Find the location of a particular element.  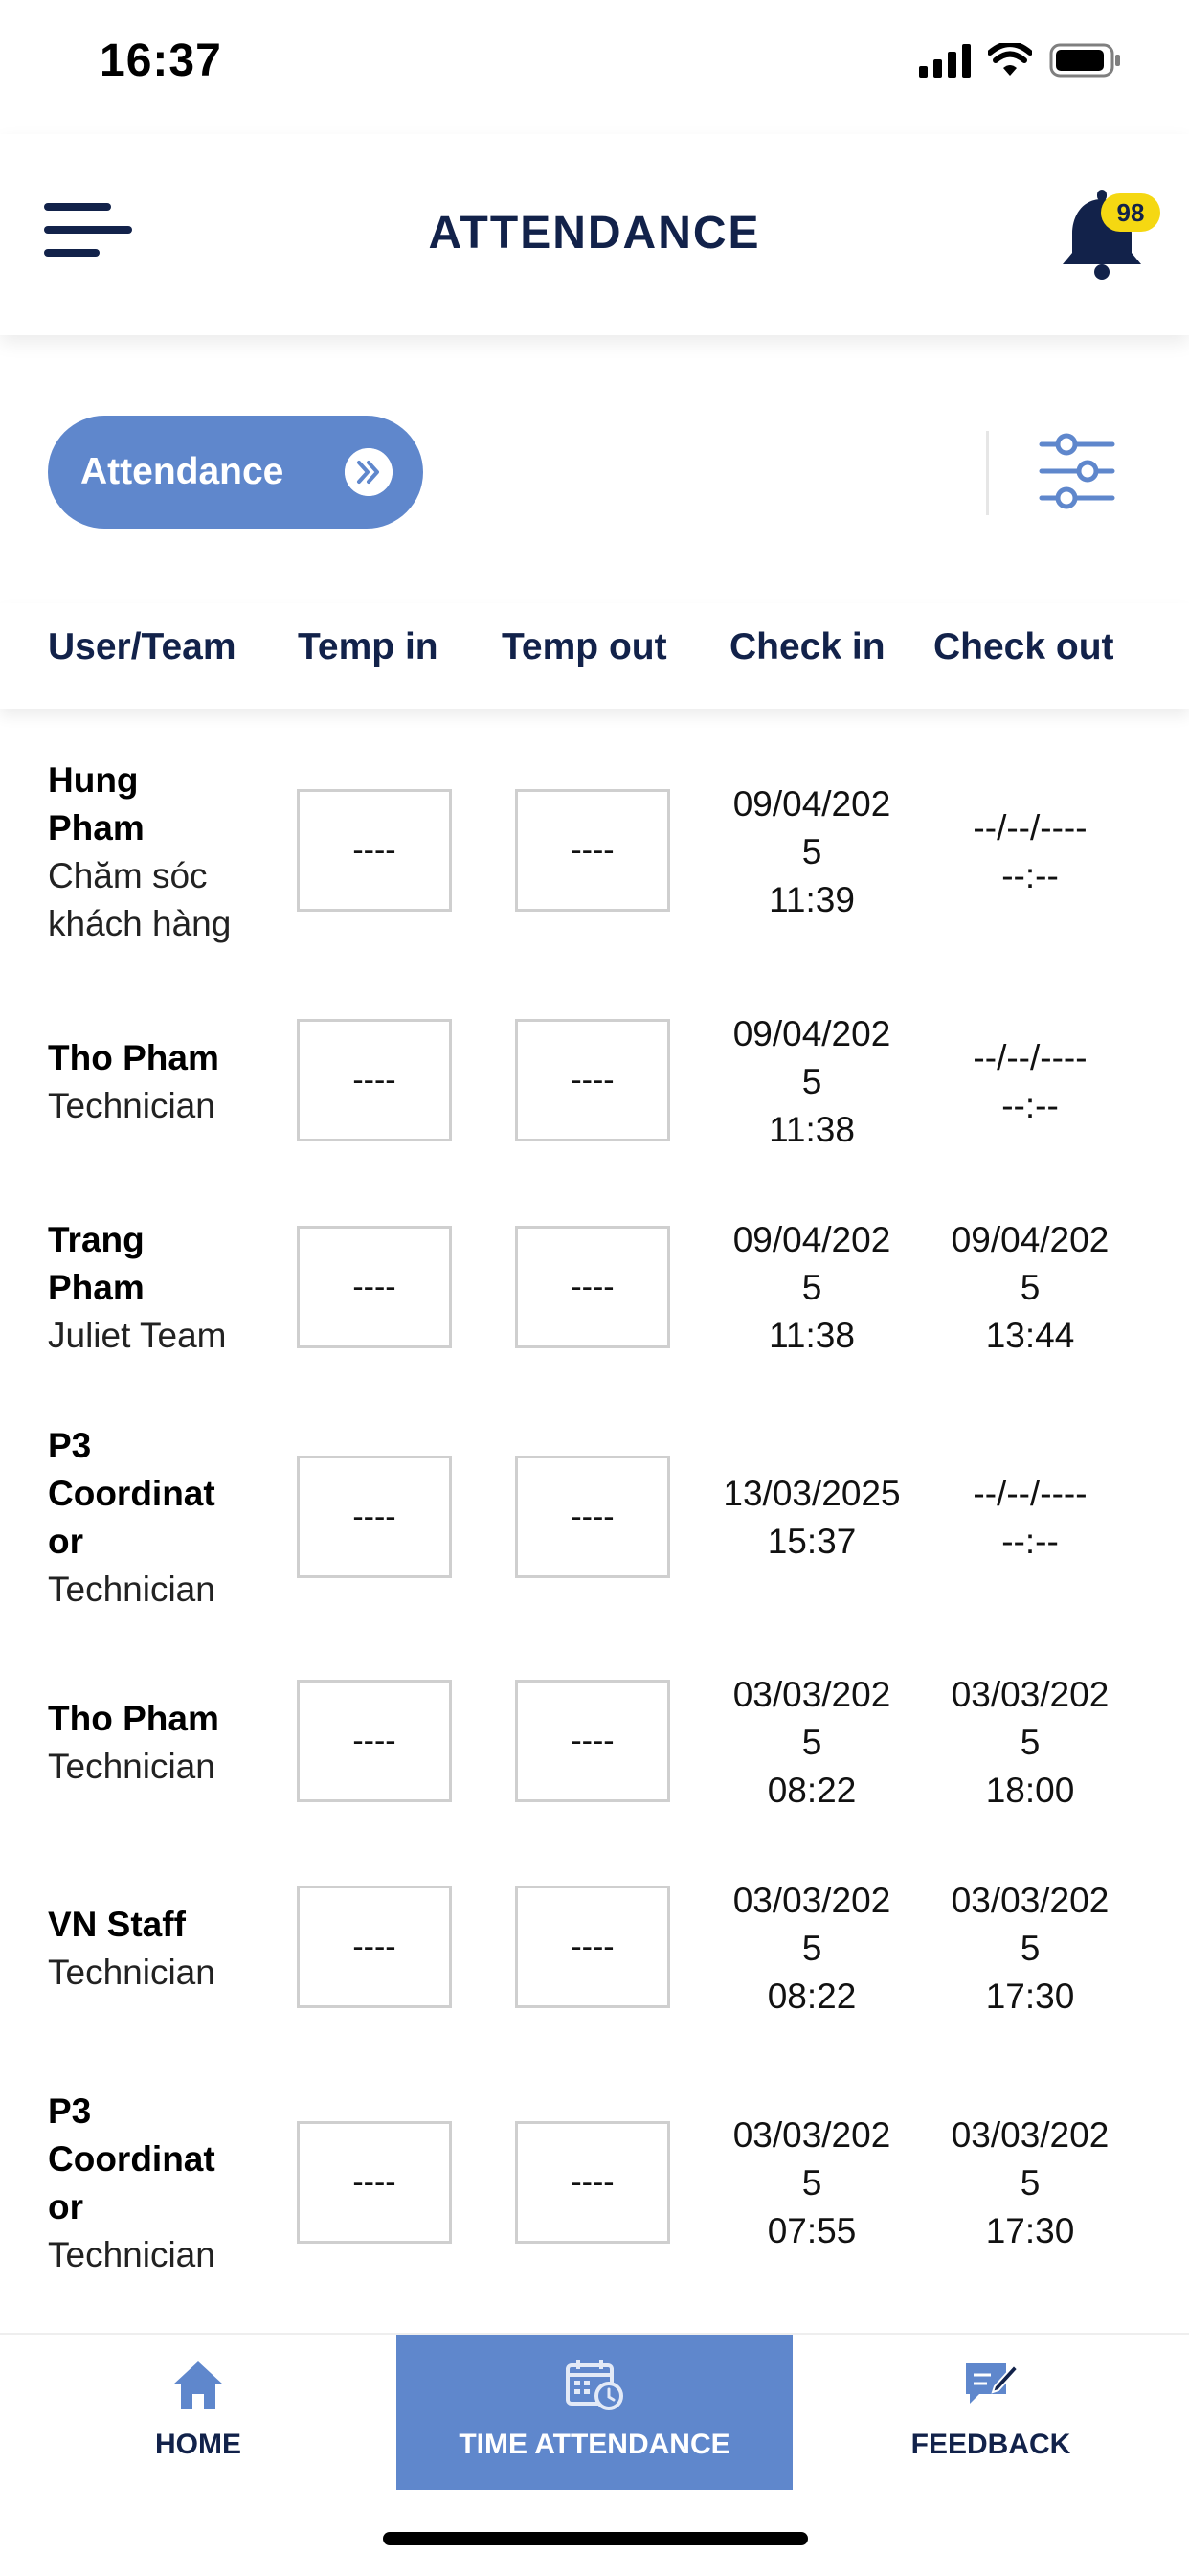

attendance-filter-button: Attendance is located at coordinates (235, 472).